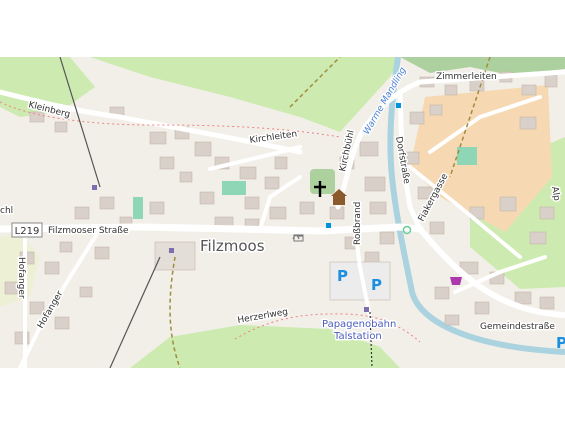 This screenshot has height=426, width=565. I want to click on parking-icon-2: P, so click(376, 285).